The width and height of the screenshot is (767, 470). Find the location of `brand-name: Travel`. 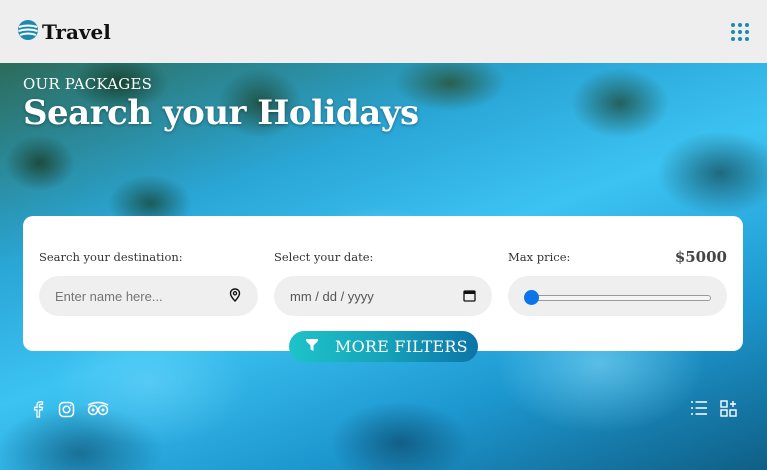

brand-name: Travel is located at coordinates (76, 31).